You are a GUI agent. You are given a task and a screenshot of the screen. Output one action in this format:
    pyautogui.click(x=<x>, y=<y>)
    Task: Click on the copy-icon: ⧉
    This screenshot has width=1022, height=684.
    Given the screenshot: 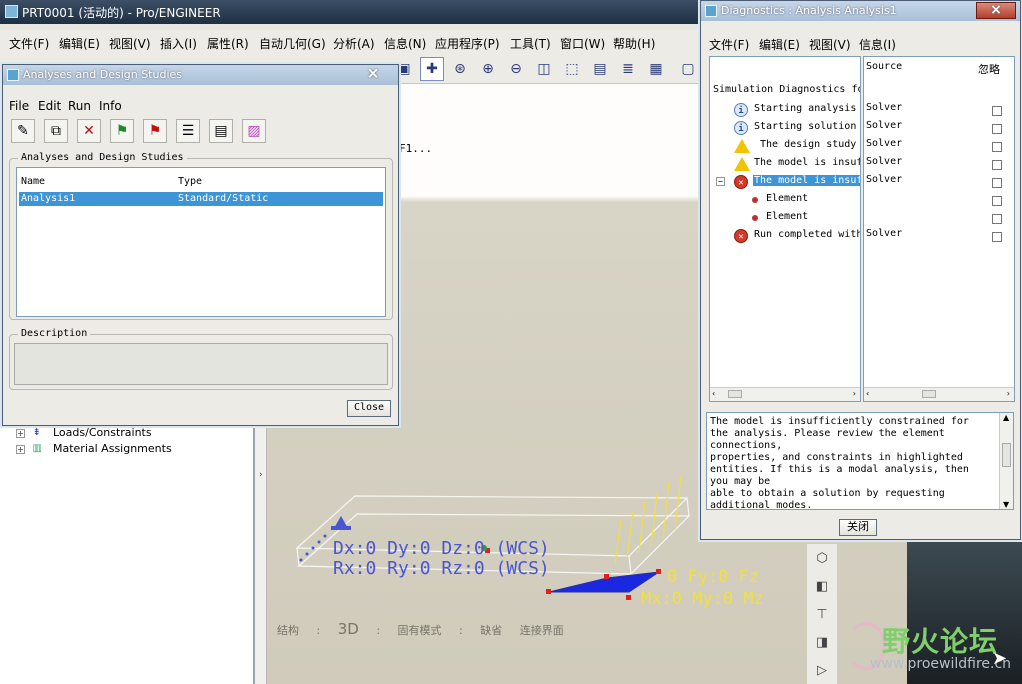 What is the action you would take?
    pyautogui.click(x=56, y=131)
    